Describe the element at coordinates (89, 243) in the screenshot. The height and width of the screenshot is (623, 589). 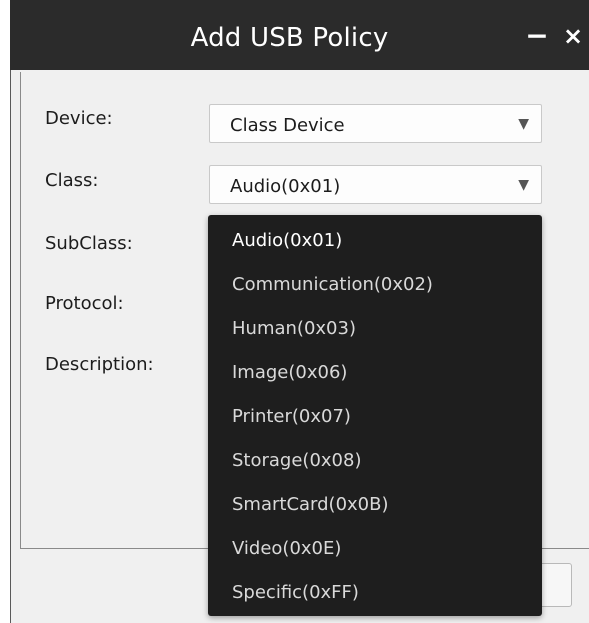
I see `subclass-label: SubClass:` at that location.